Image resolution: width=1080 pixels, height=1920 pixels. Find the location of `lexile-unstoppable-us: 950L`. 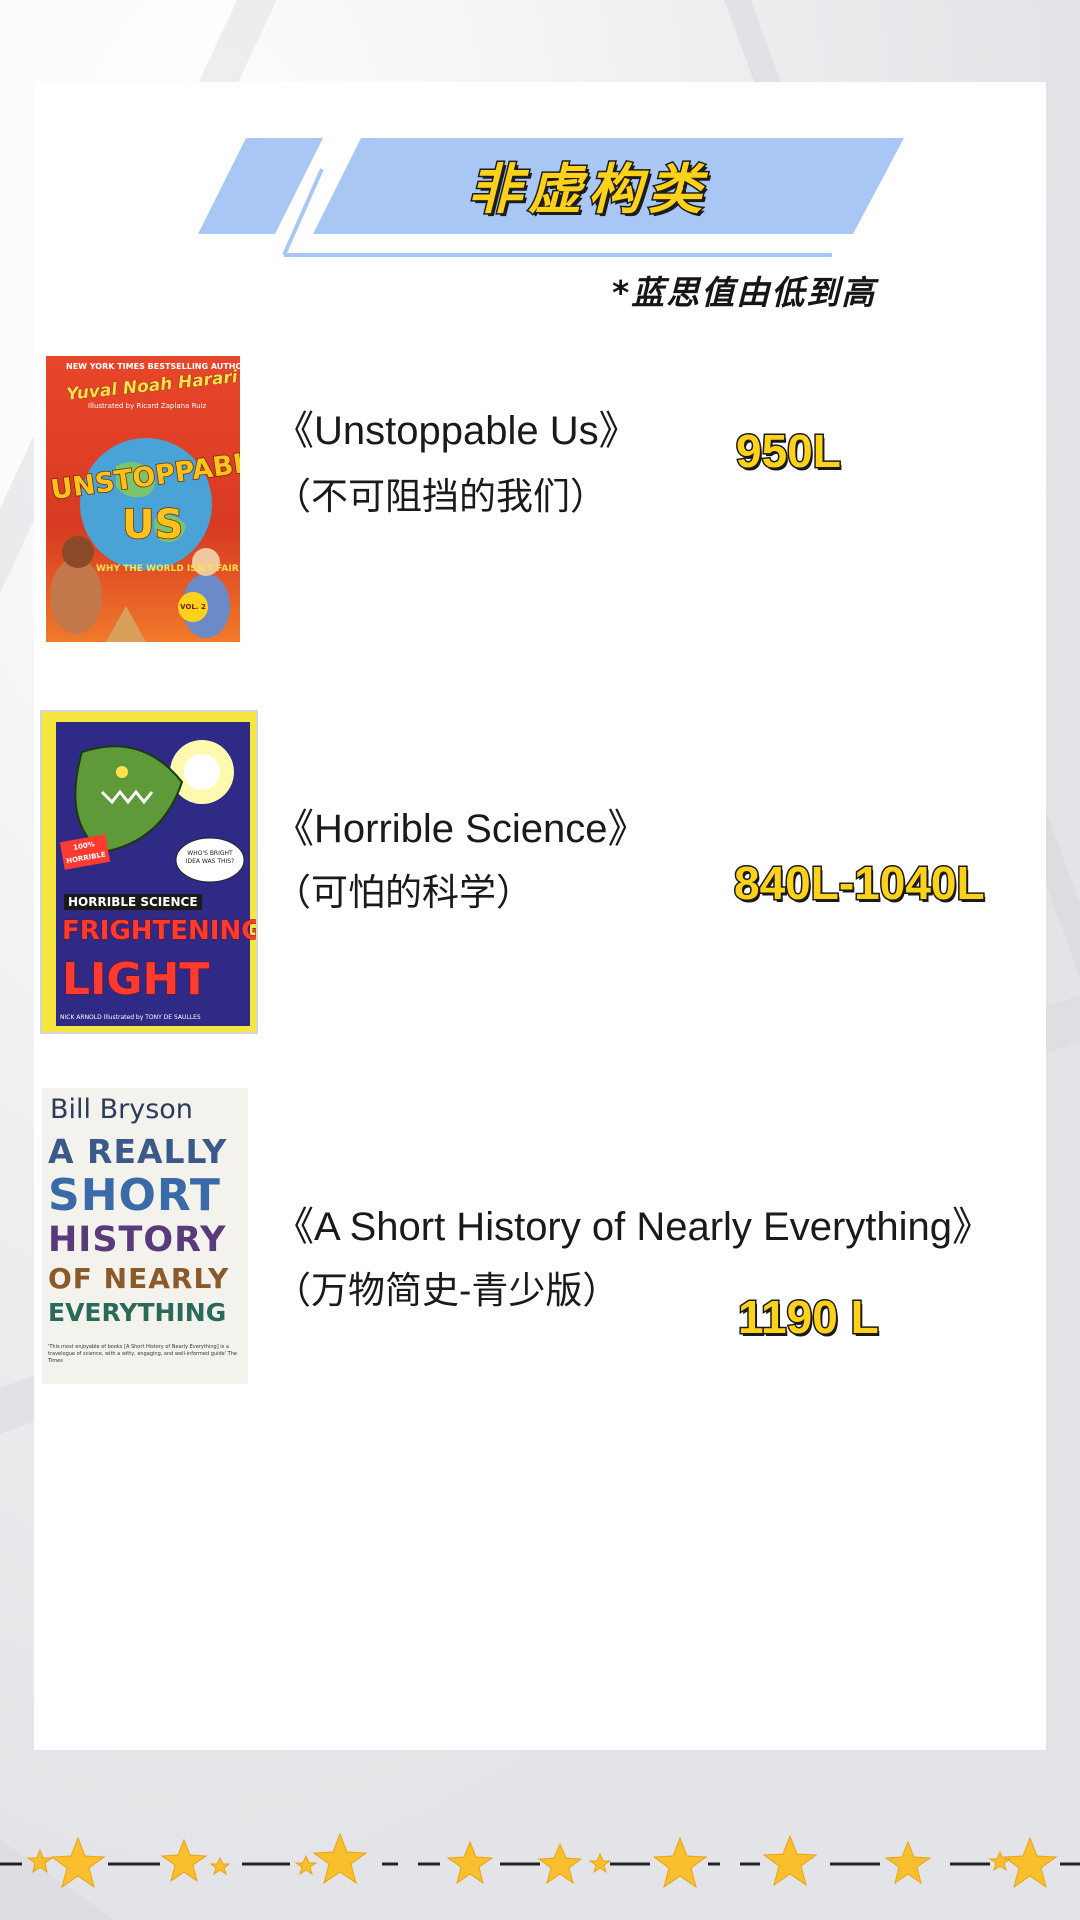

lexile-unstoppable-us: 950L is located at coordinates (789, 451).